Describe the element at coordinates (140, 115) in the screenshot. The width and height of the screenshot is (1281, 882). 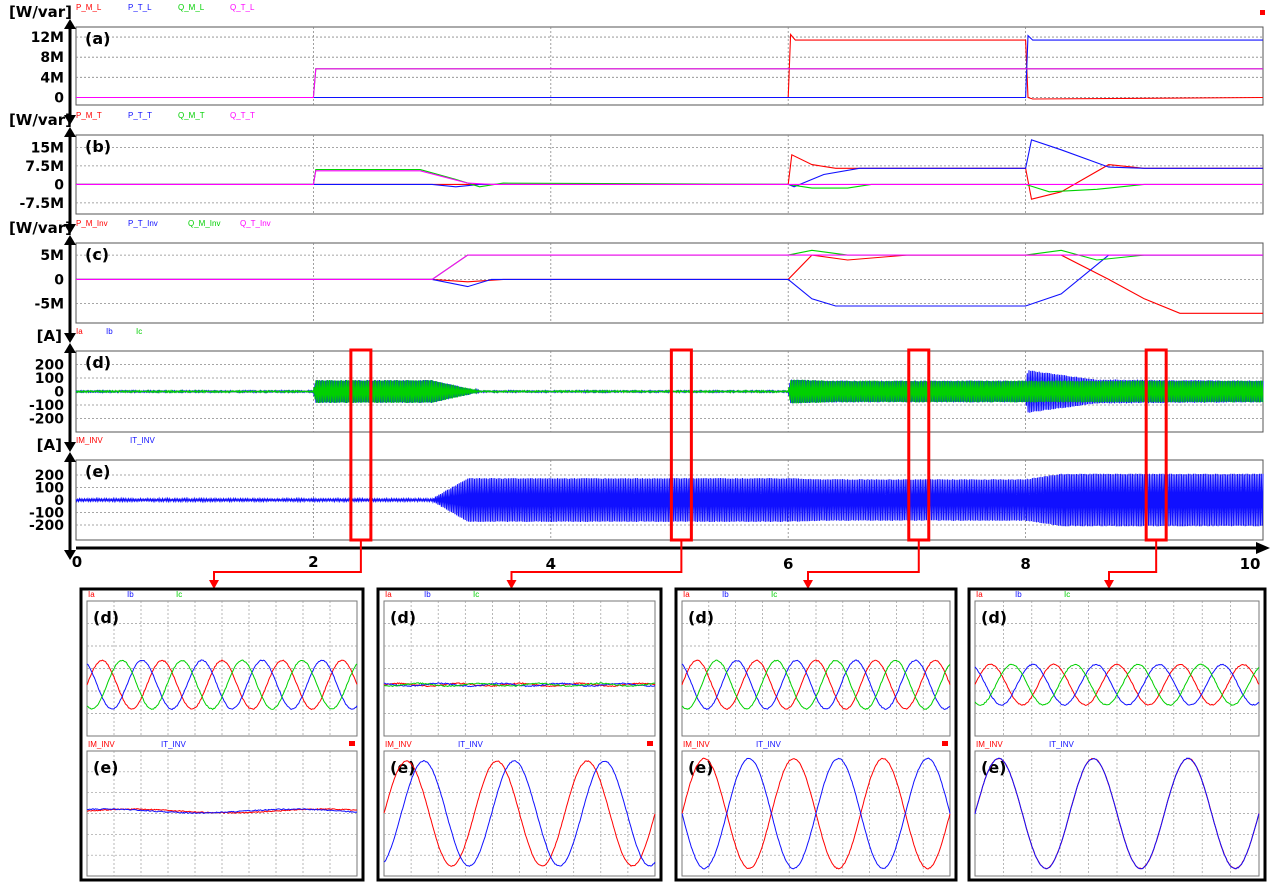
I see `legend-P_T_T: P_T_T` at that location.